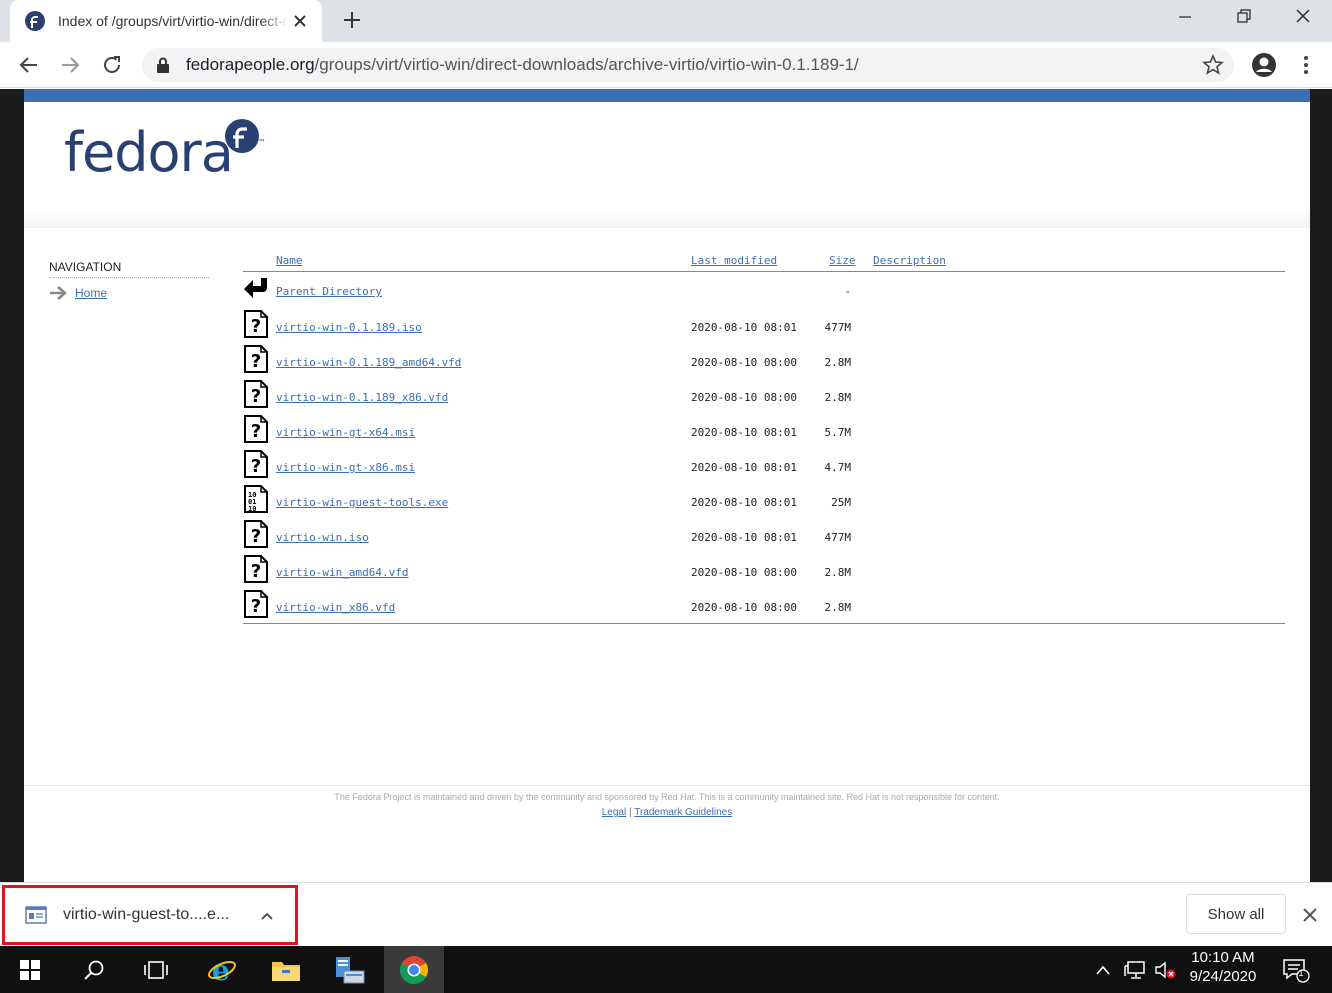  Describe the element at coordinates (1223, 967) in the screenshot. I see `system-clock: 10:10 AM 9/24/2020` at that location.